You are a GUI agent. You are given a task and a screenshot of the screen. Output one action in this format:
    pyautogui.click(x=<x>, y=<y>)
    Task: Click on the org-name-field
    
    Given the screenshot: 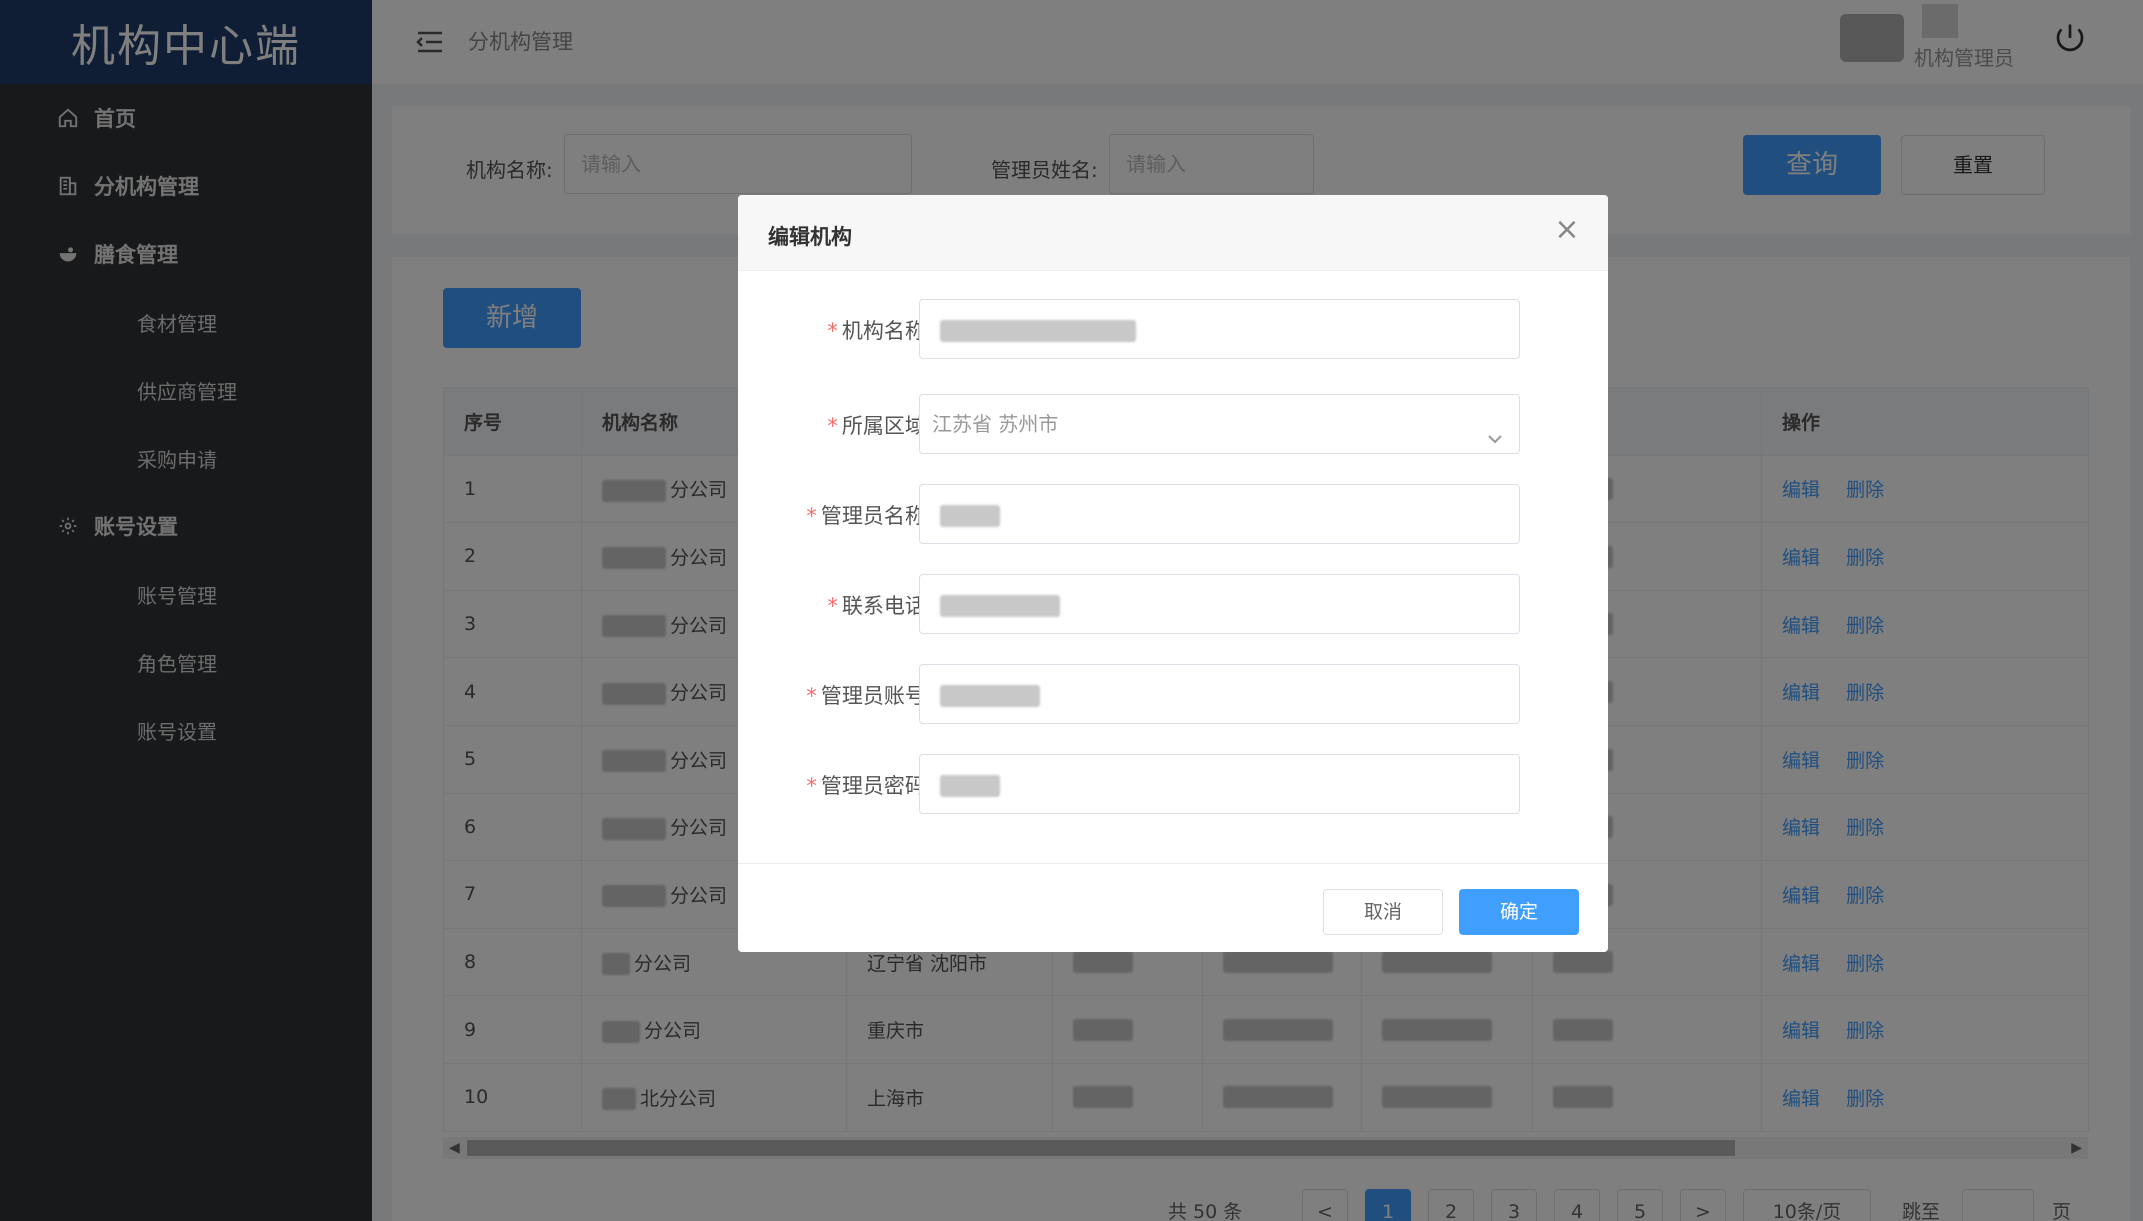 What is the action you would take?
    pyautogui.click(x=1219, y=329)
    